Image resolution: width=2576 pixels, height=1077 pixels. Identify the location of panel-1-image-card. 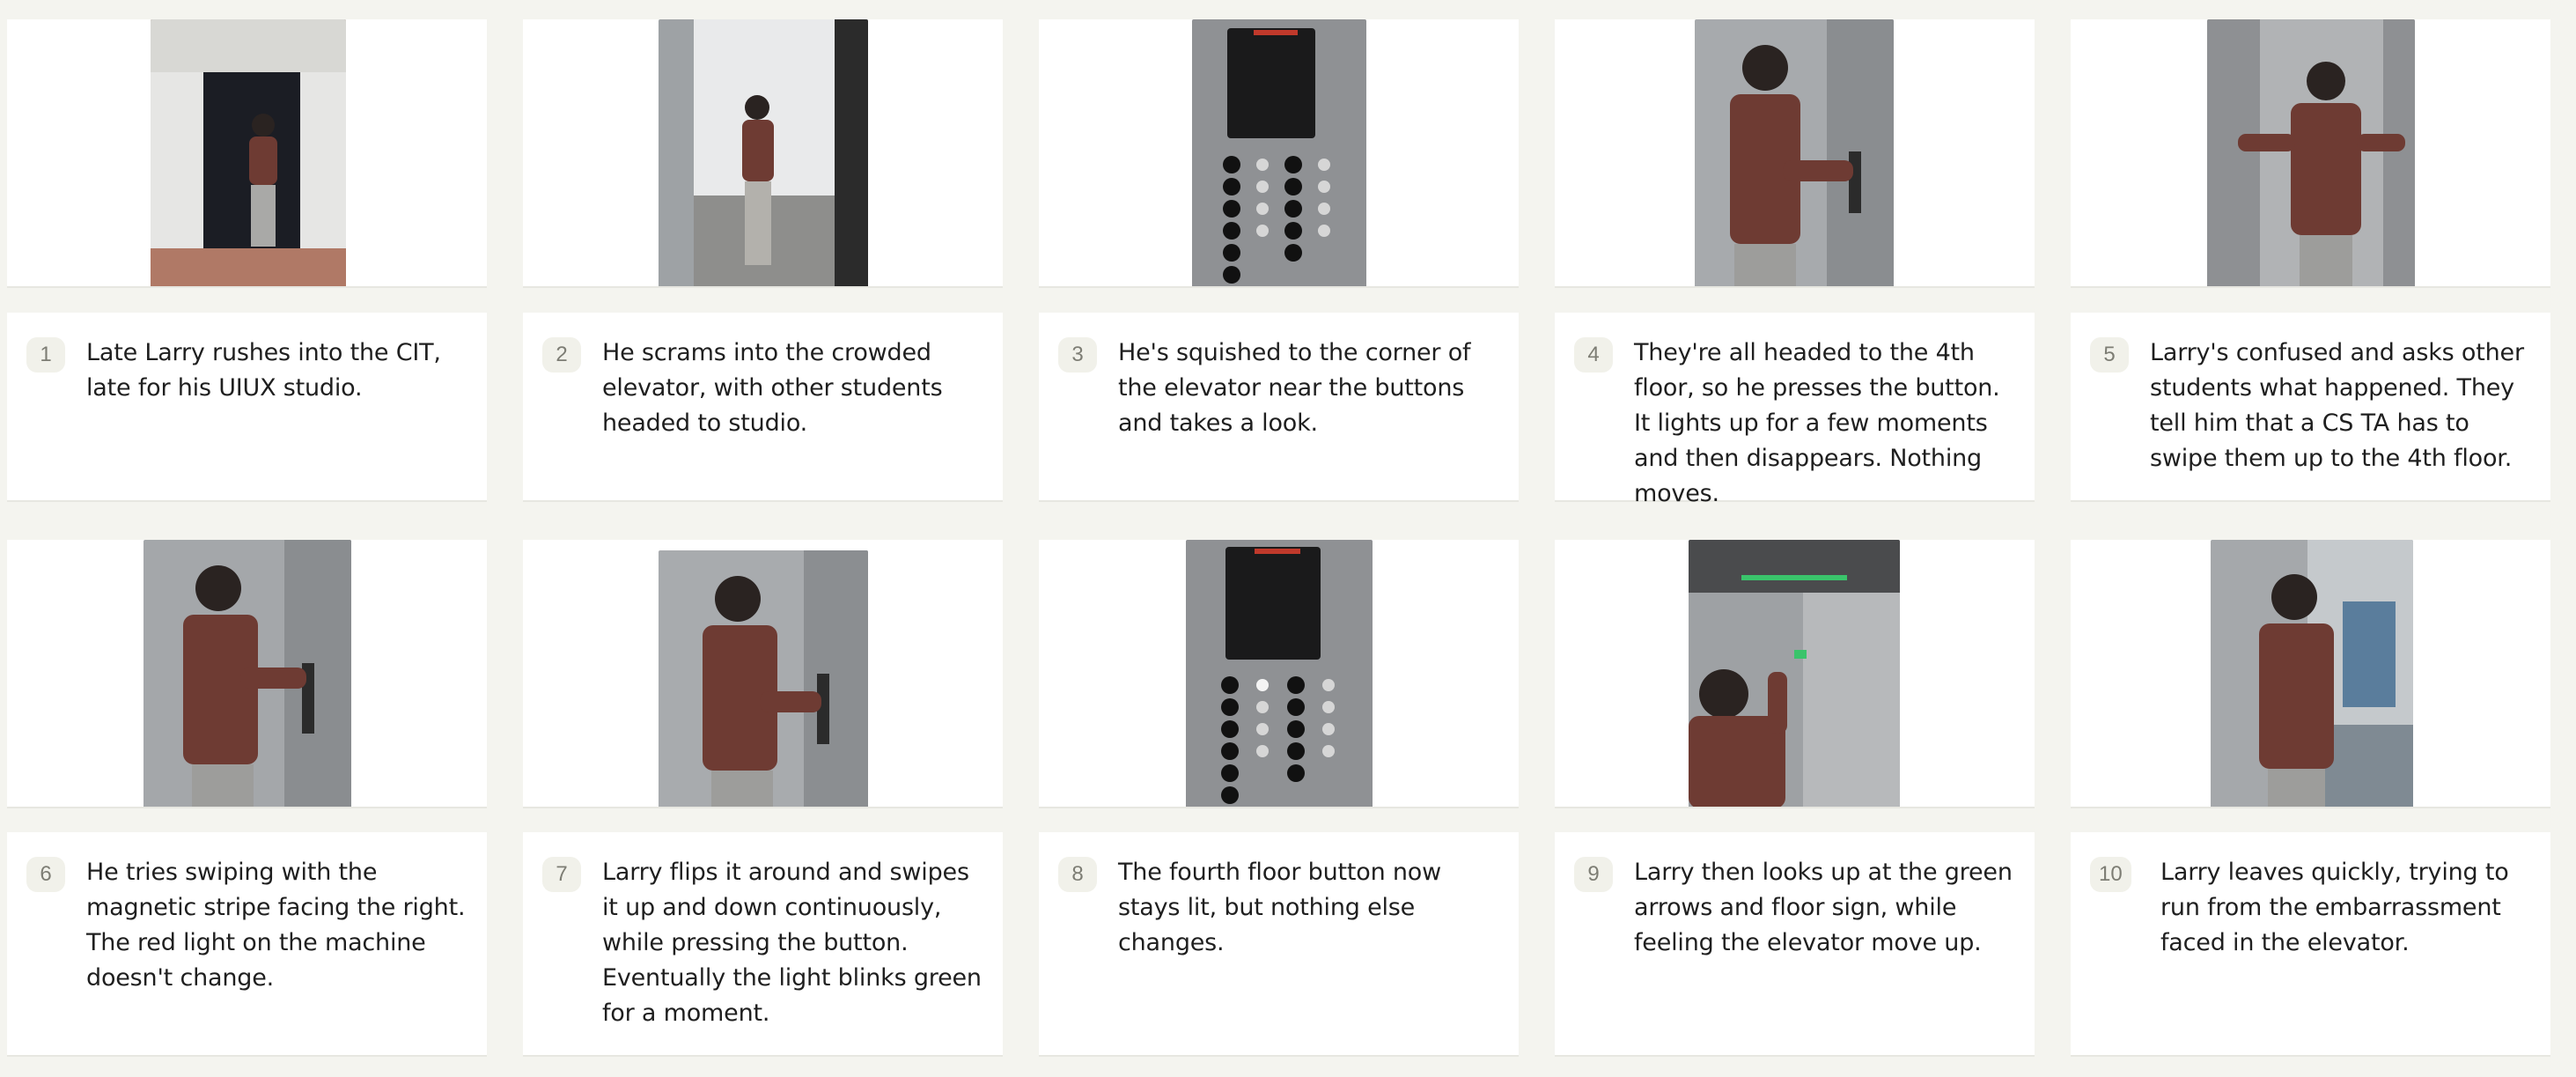
(247, 153).